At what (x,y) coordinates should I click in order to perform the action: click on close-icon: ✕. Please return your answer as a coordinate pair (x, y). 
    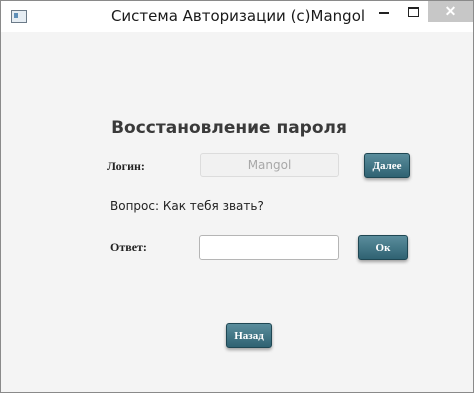
    Looking at the image, I should click on (450, 11).